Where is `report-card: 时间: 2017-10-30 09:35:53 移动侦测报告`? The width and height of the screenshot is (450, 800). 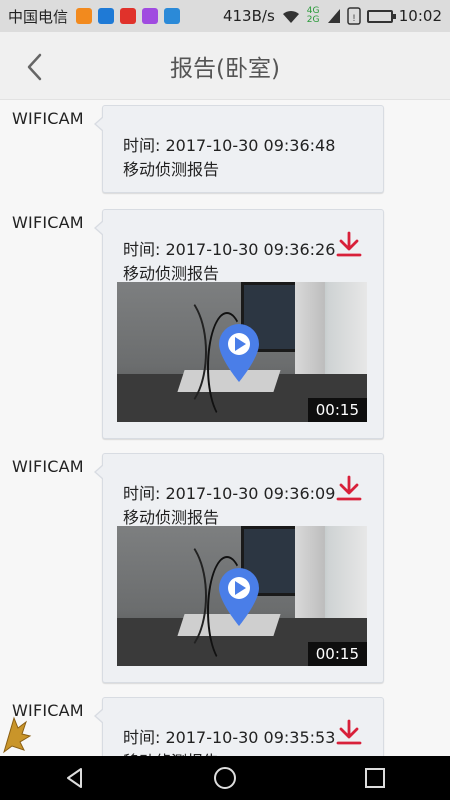 report-card: 时间: 2017-10-30 09:35:53 移动侦测报告 is located at coordinates (239, 726).